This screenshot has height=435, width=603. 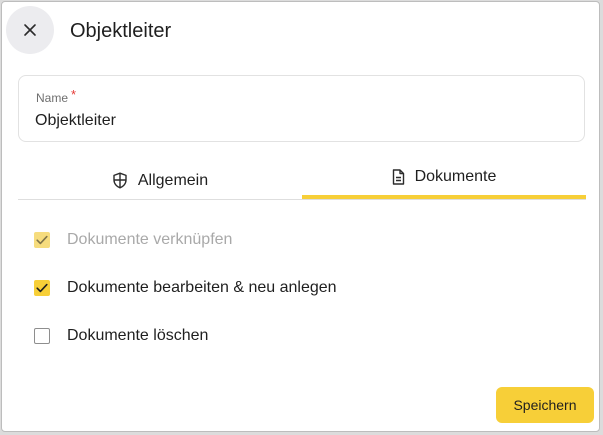 What do you see at coordinates (120, 180) in the screenshot?
I see `shield-icon` at bounding box center [120, 180].